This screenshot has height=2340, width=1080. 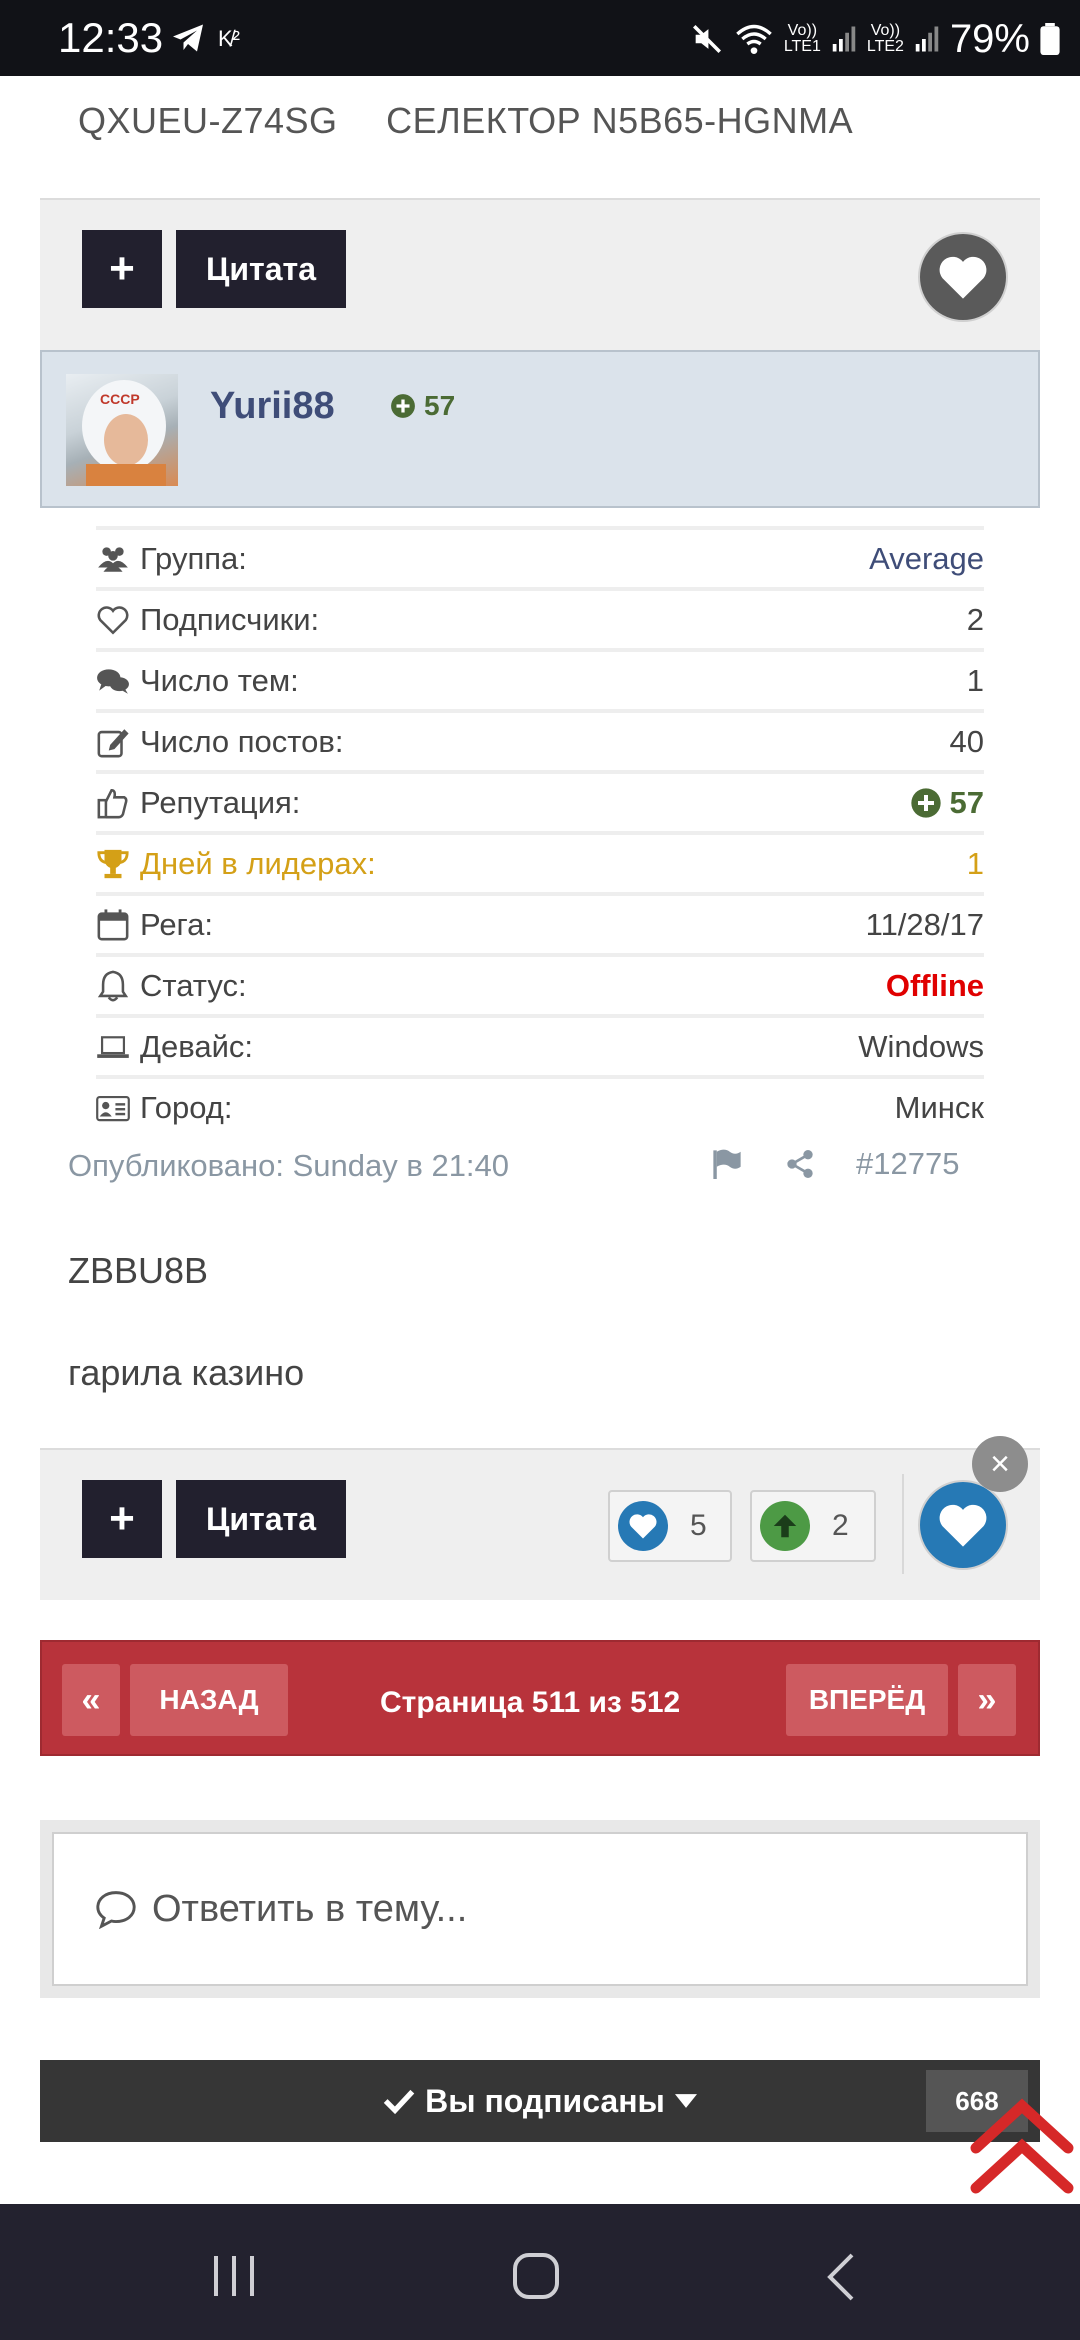 I want to click on info-value-text: 40, so click(x=966, y=741).